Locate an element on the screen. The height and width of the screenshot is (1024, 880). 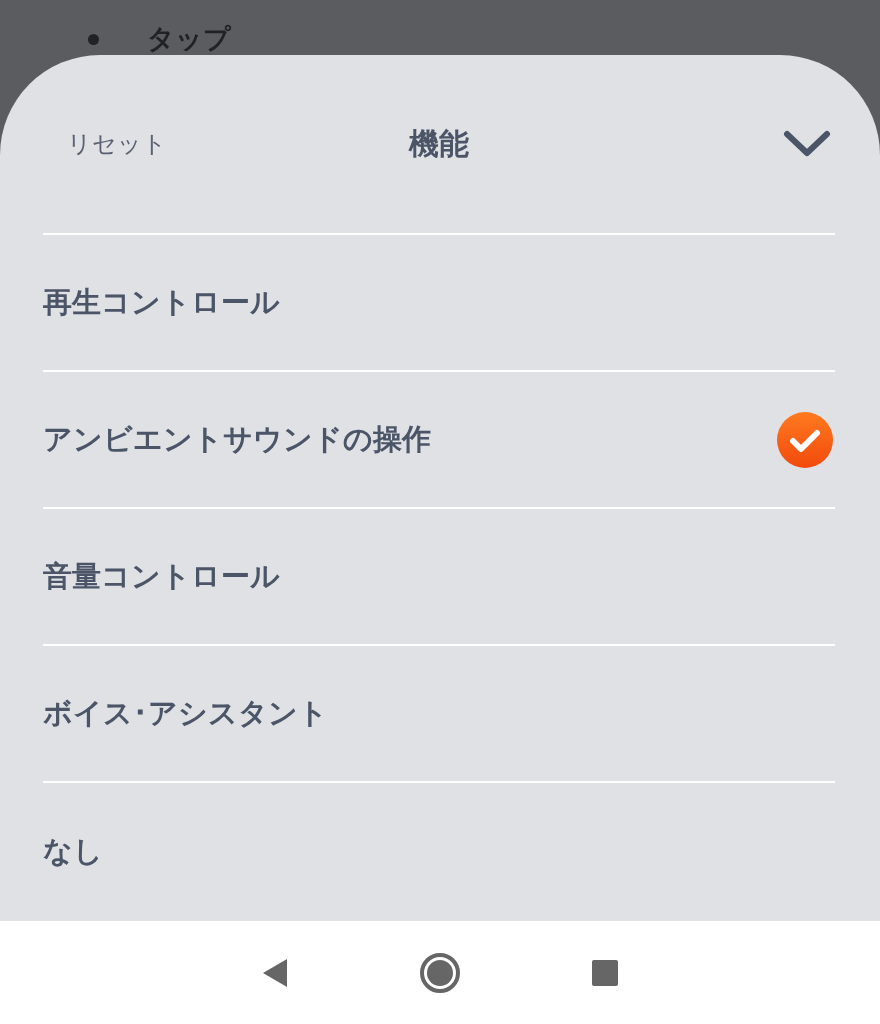
home-icon is located at coordinates (440, 972).